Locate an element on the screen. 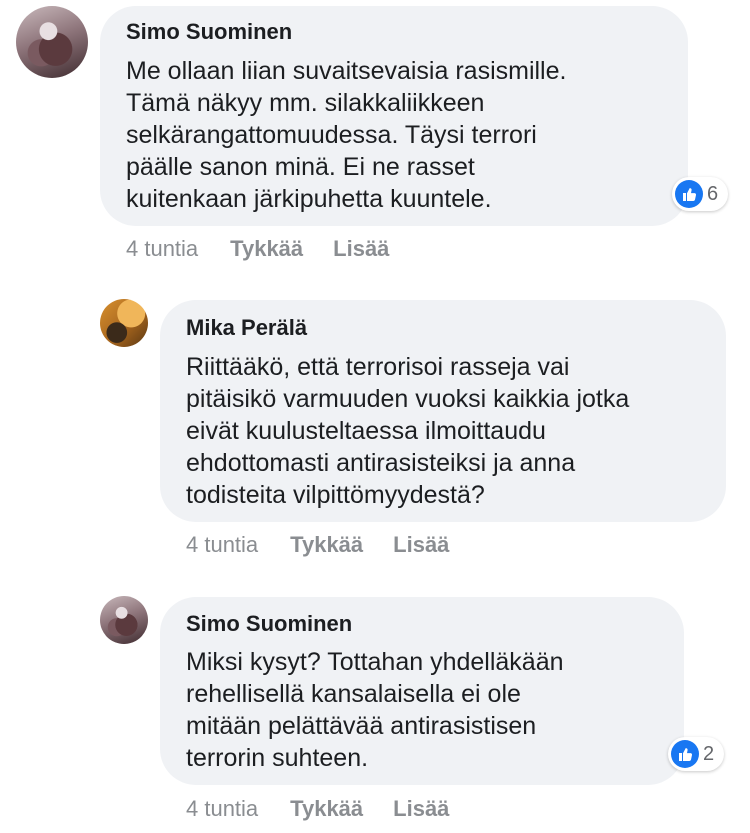  reaction-count: 6 is located at coordinates (713, 193).